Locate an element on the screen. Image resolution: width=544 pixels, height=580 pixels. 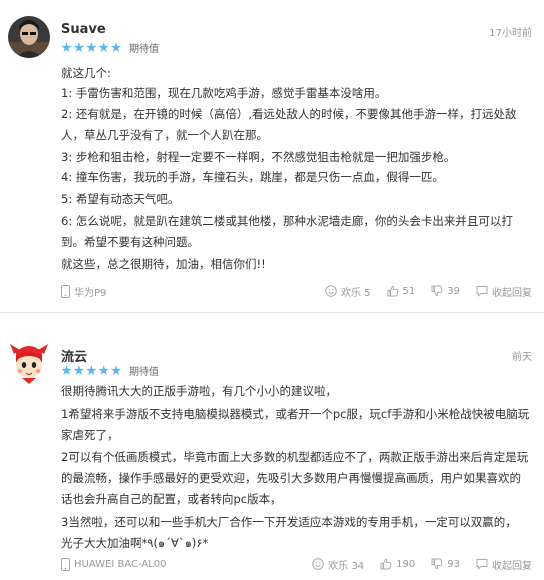
username: Suave is located at coordinates (83, 29).